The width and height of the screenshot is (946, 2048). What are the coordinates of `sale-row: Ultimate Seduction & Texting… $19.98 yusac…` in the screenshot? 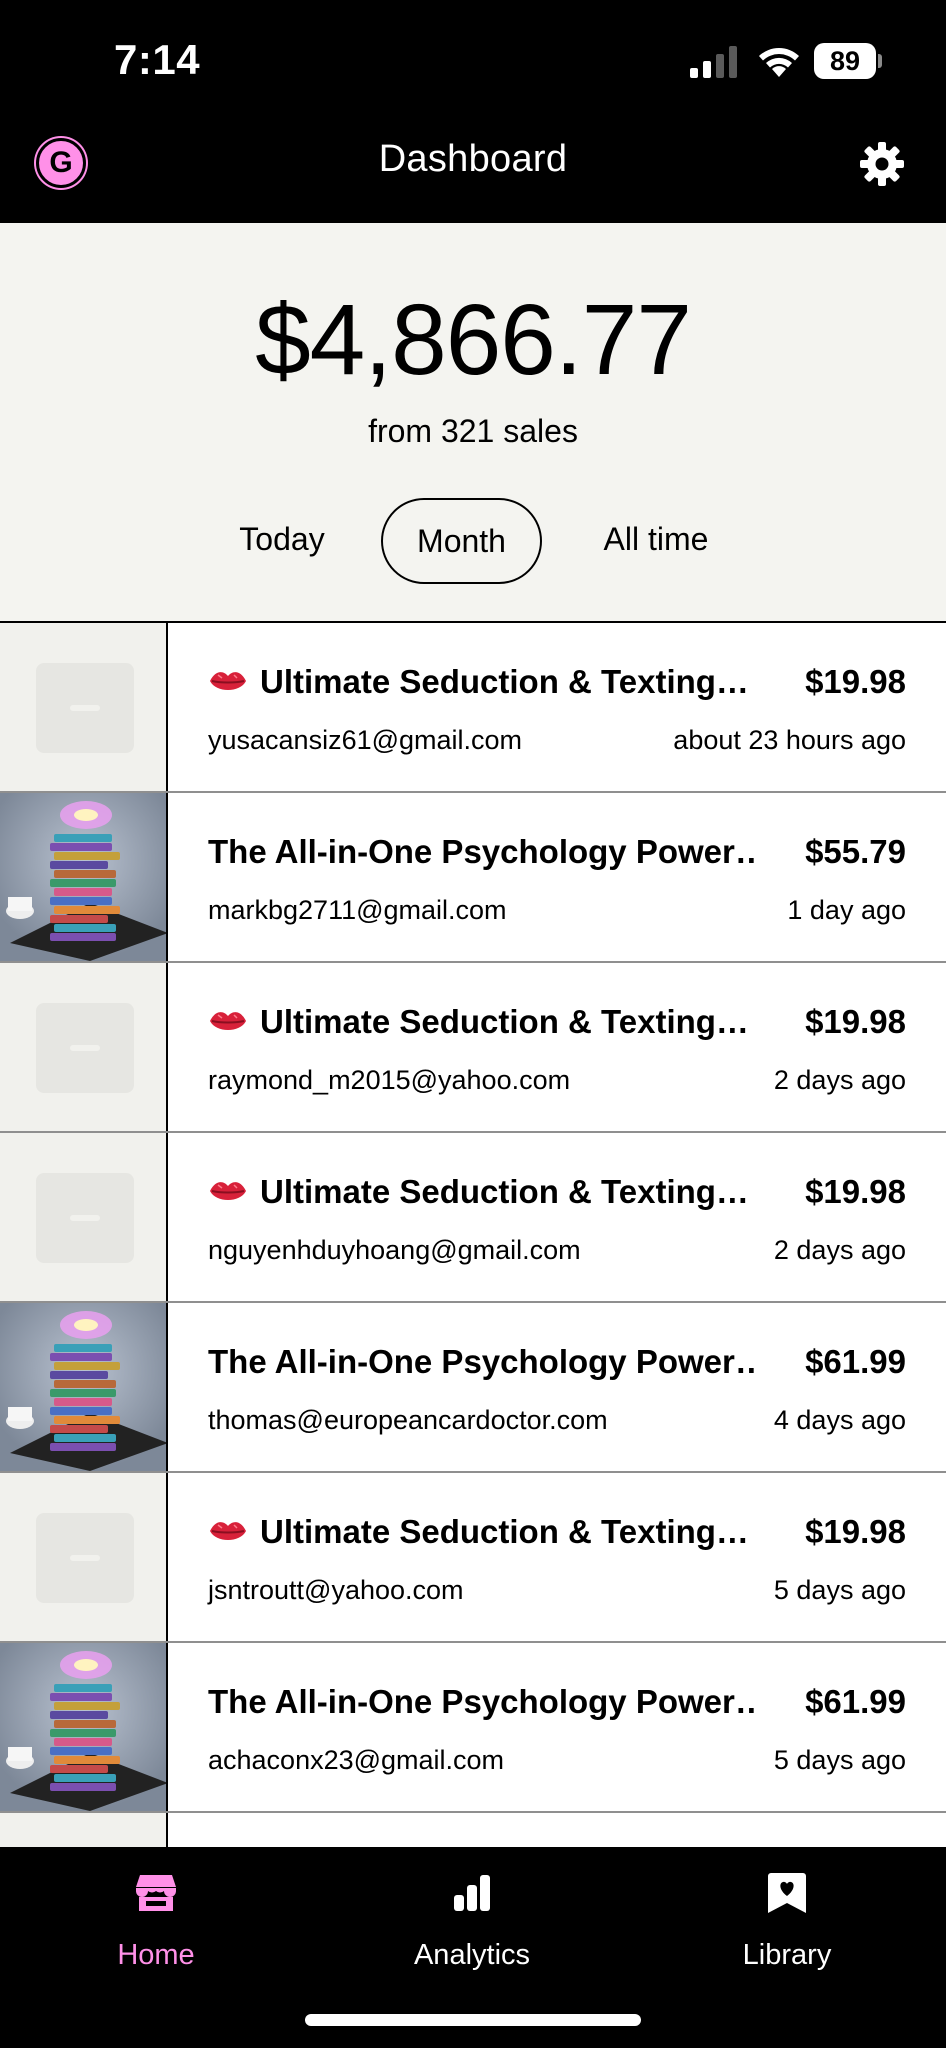 It's located at (473, 708).